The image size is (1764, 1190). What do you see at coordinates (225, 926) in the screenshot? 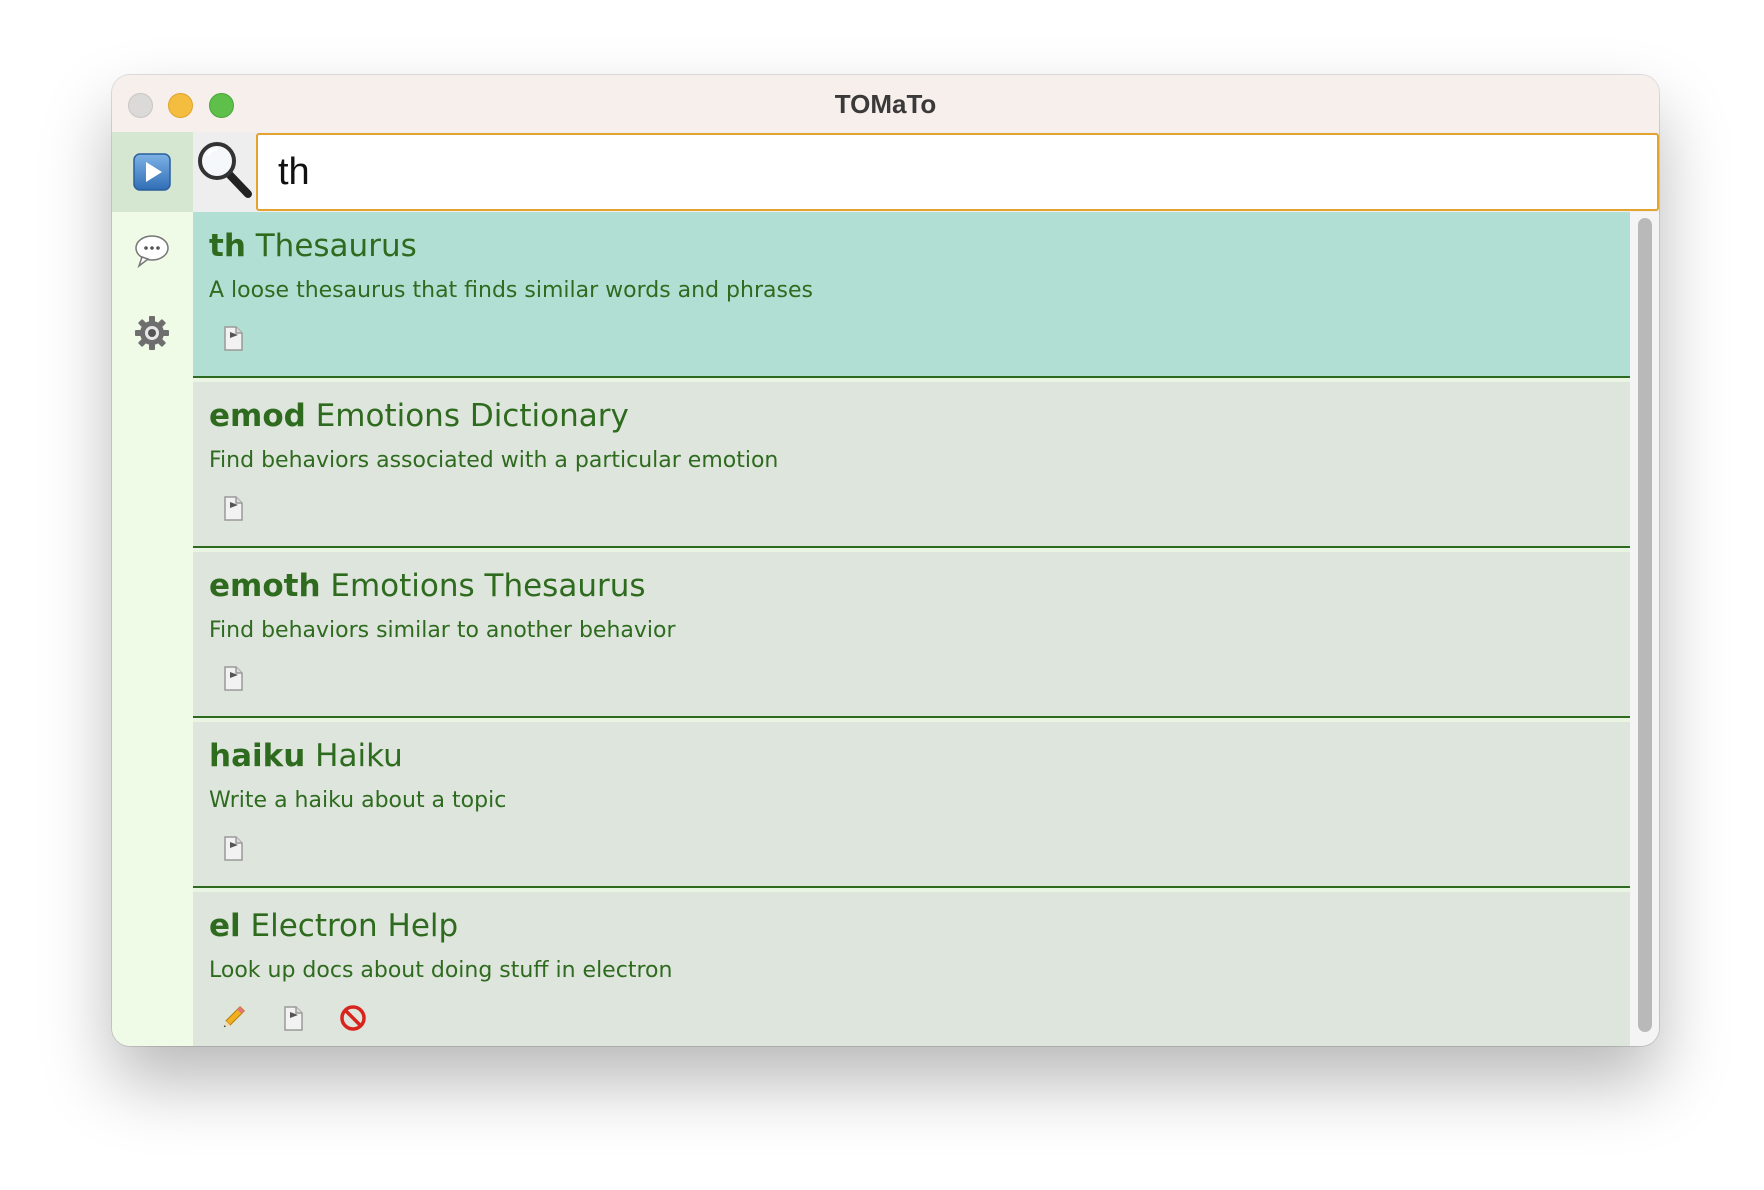
I see `result-keyword: el` at bounding box center [225, 926].